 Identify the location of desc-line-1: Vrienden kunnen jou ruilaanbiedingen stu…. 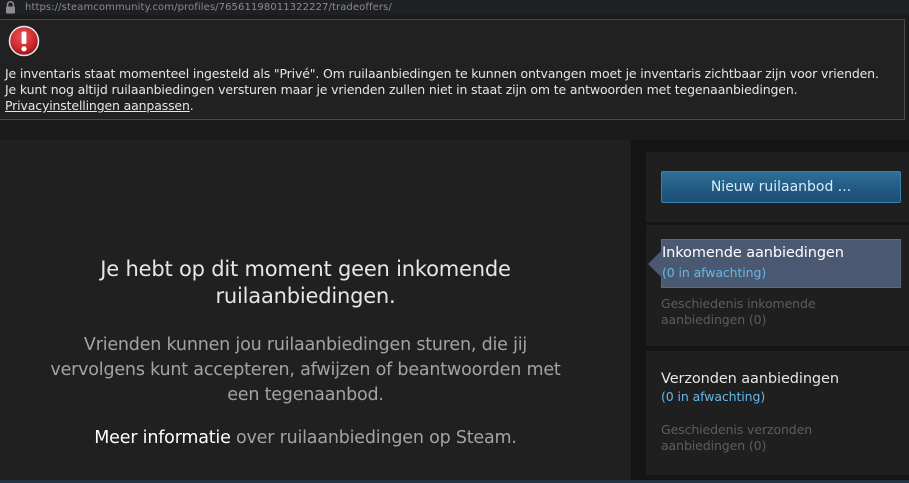
(305, 345).